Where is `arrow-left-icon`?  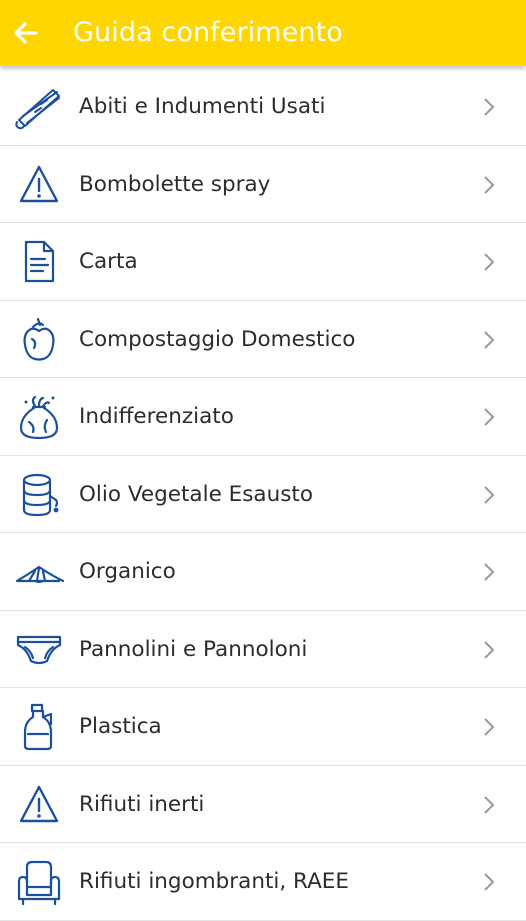 arrow-left-icon is located at coordinates (26, 33).